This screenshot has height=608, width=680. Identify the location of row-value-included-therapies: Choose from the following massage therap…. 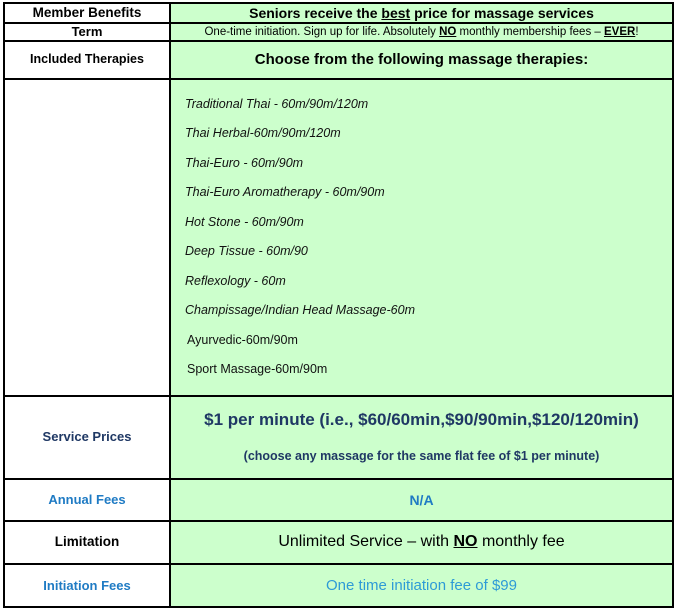
(421, 60).